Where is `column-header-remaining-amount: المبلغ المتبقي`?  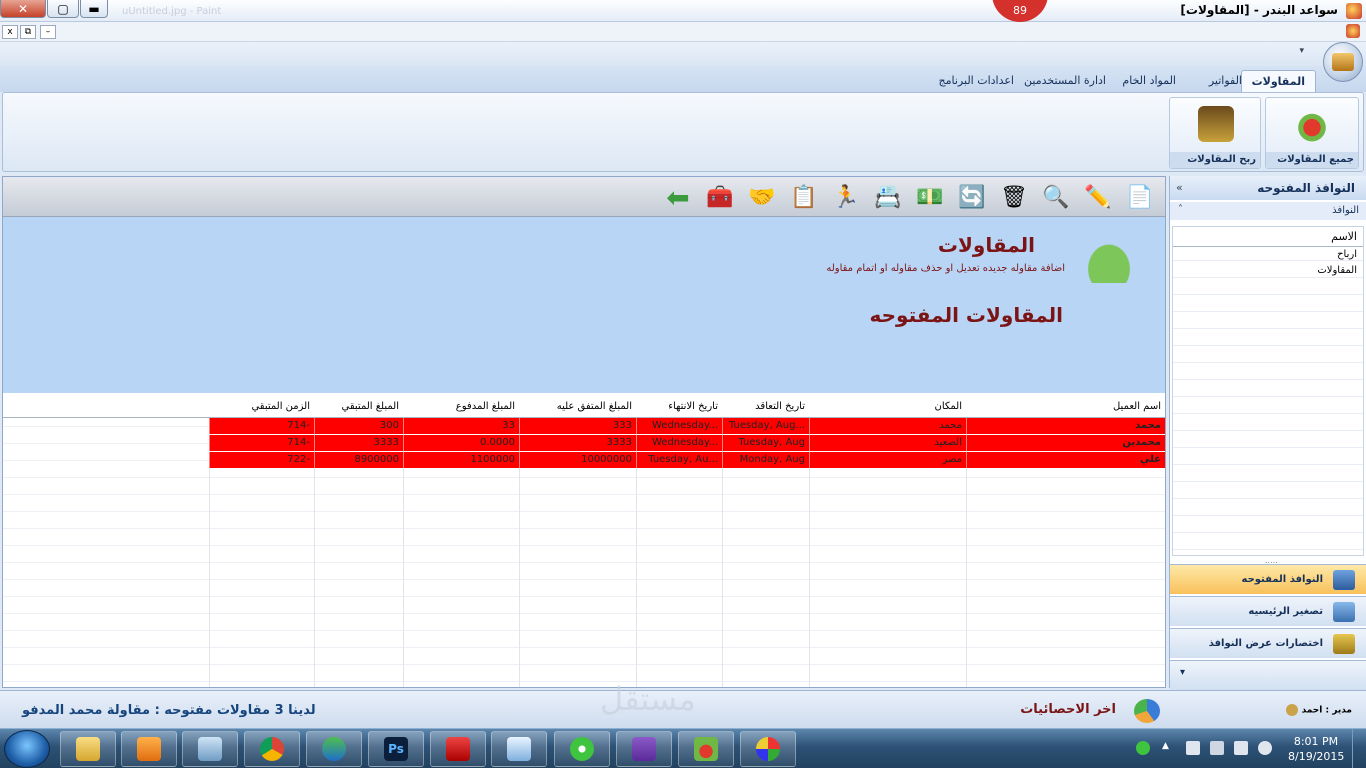
column-header-remaining-amount: المبلغ المتبقي is located at coordinates (358, 405).